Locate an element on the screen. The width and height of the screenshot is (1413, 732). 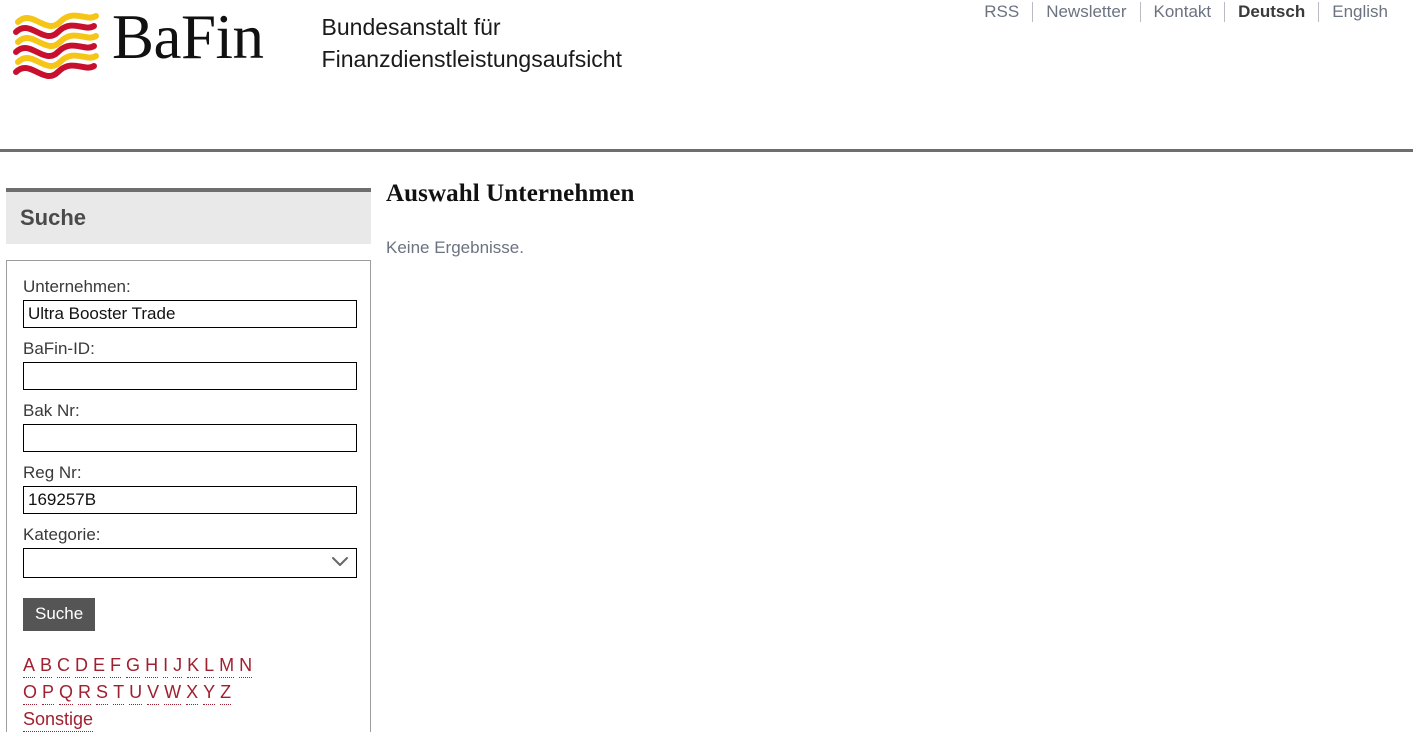
bafin-waves-logo-icon is located at coordinates (58, 44).